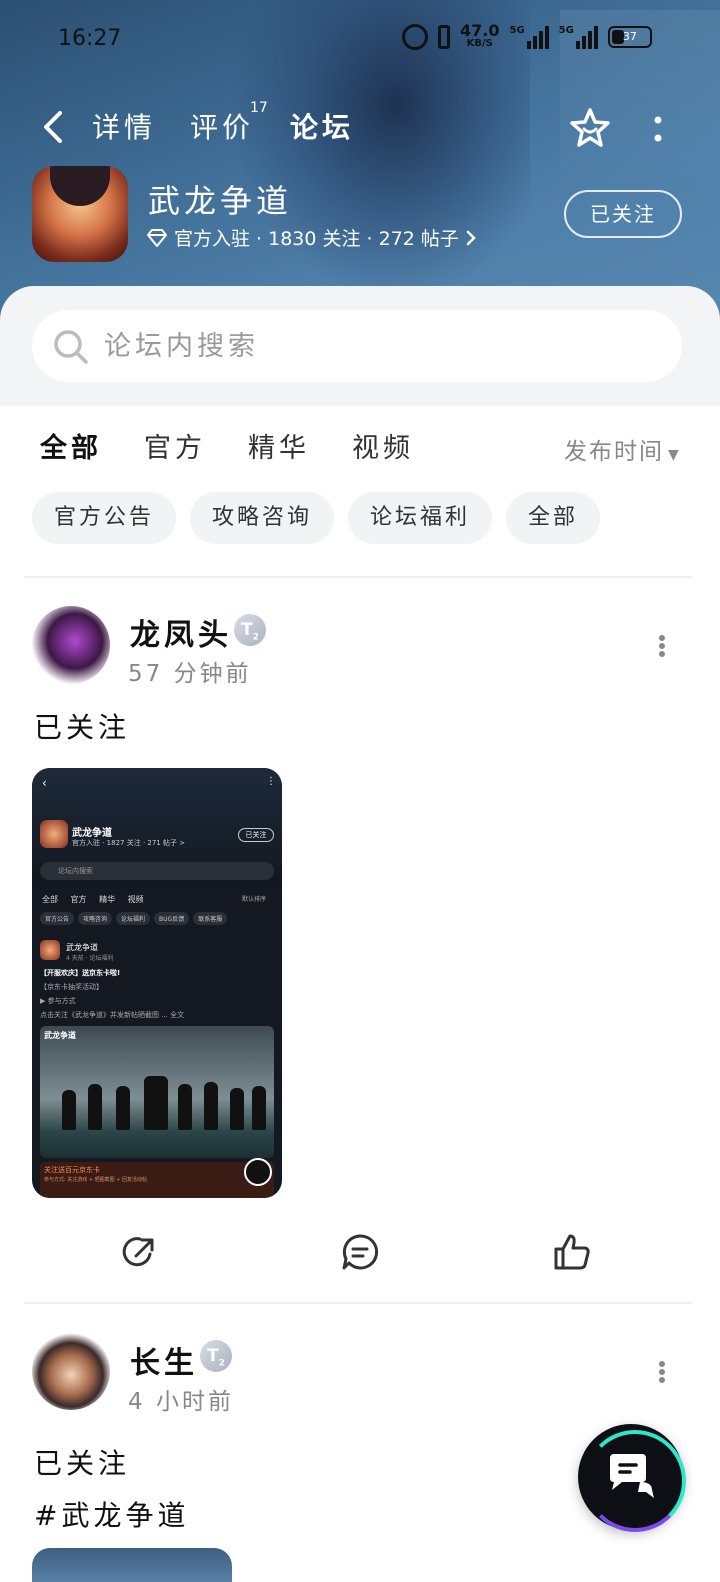  Describe the element at coordinates (658, 130) in the screenshot. I see `more-vertical-icon` at that location.